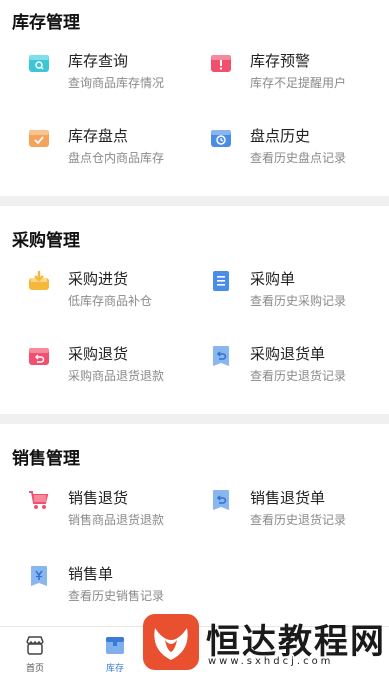  I want to click on sales-order-item: 销售单 查看历史销售记录, so click(118, 586).